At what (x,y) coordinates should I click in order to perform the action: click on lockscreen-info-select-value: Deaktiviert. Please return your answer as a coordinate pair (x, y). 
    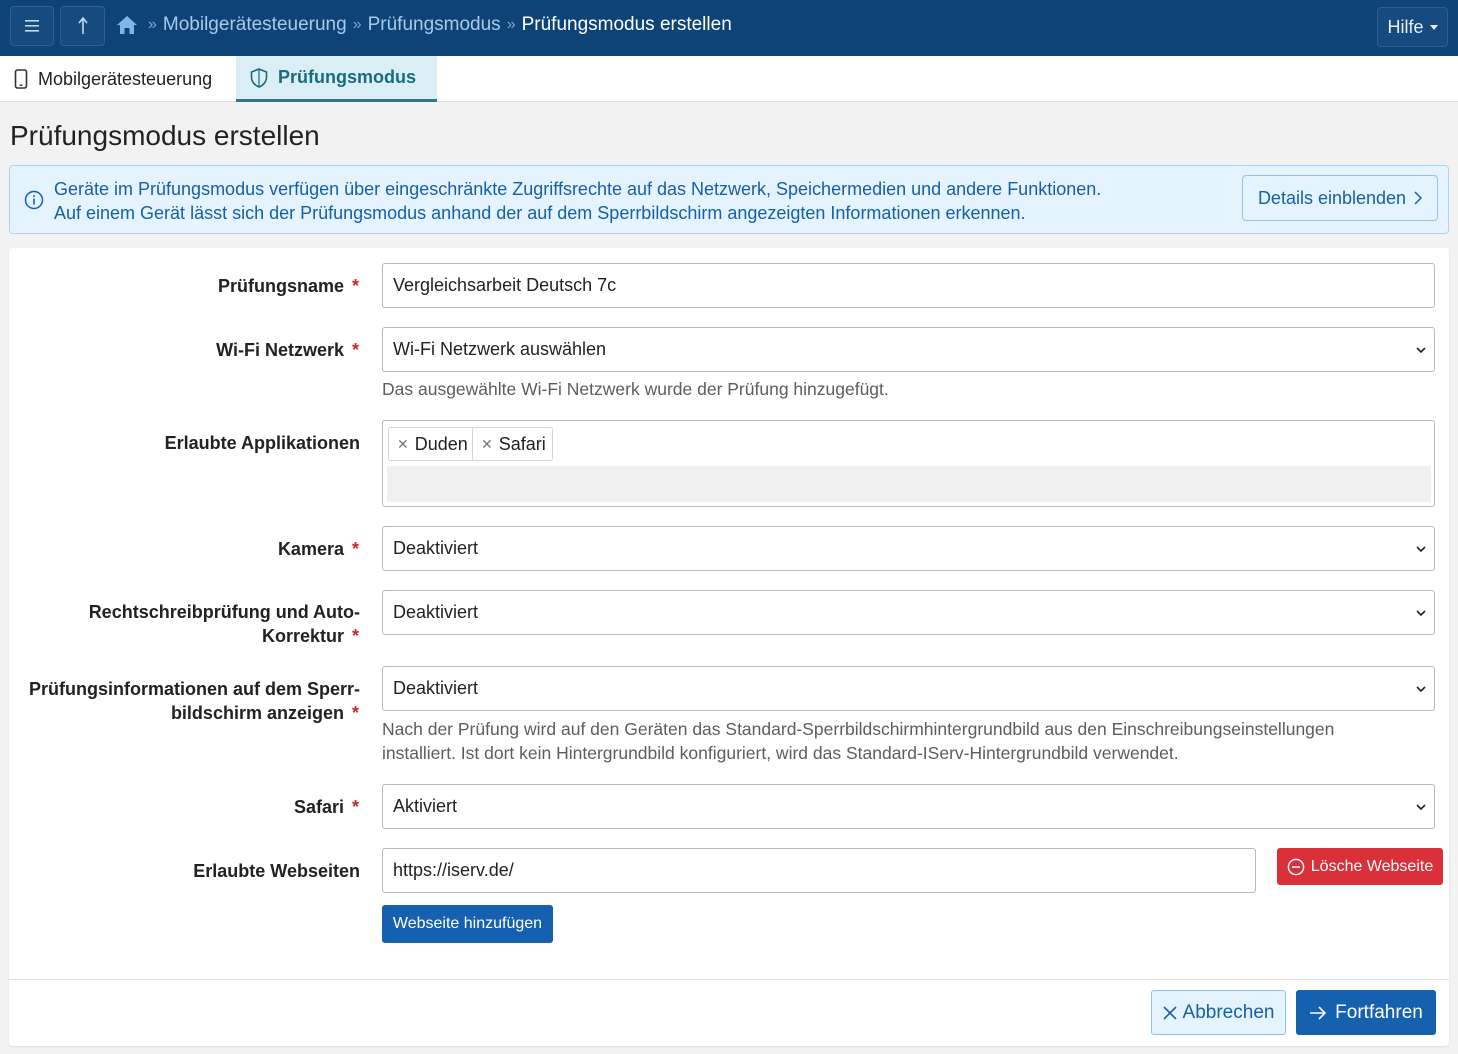
    Looking at the image, I should click on (436, 688).